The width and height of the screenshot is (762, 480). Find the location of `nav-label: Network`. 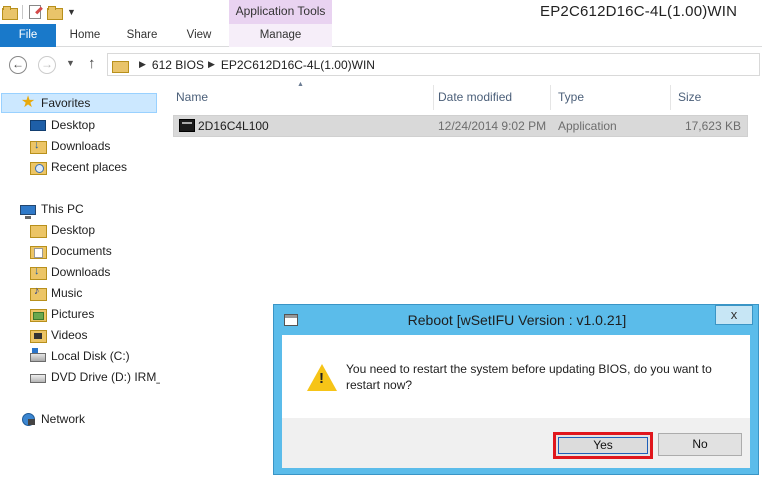

nav-label: Network is located at coordinates (63, 419).